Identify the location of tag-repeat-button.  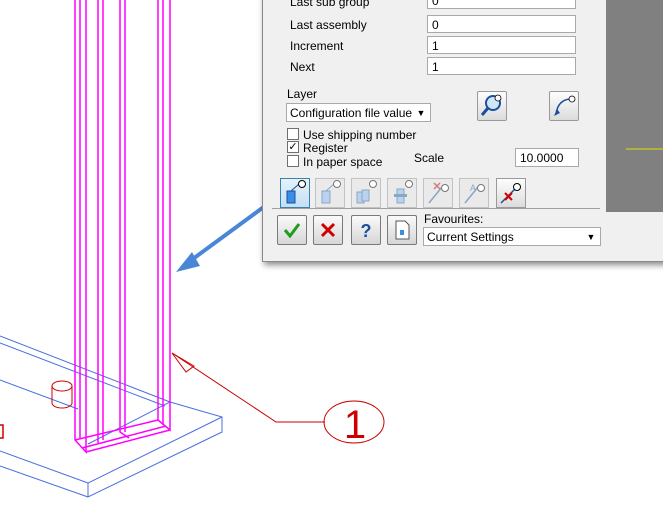
(366, 193).